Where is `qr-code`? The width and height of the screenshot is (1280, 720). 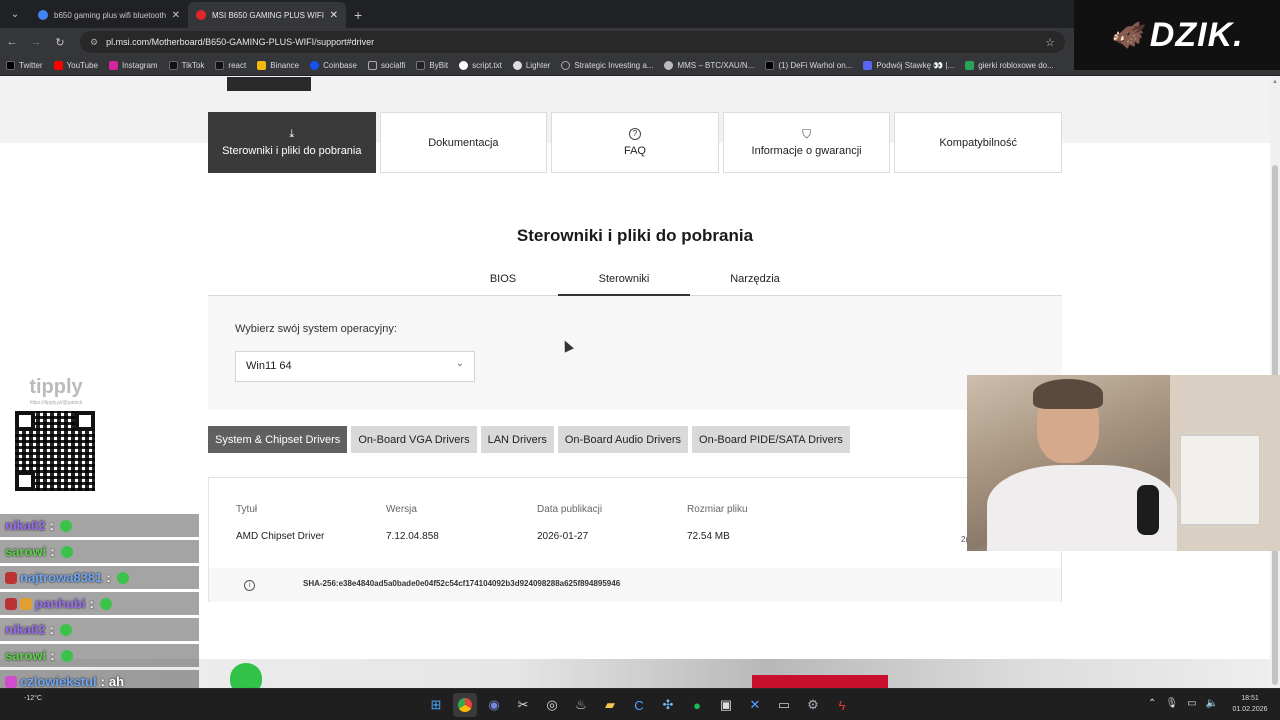
qr-code is located at coordinates (55, 451).